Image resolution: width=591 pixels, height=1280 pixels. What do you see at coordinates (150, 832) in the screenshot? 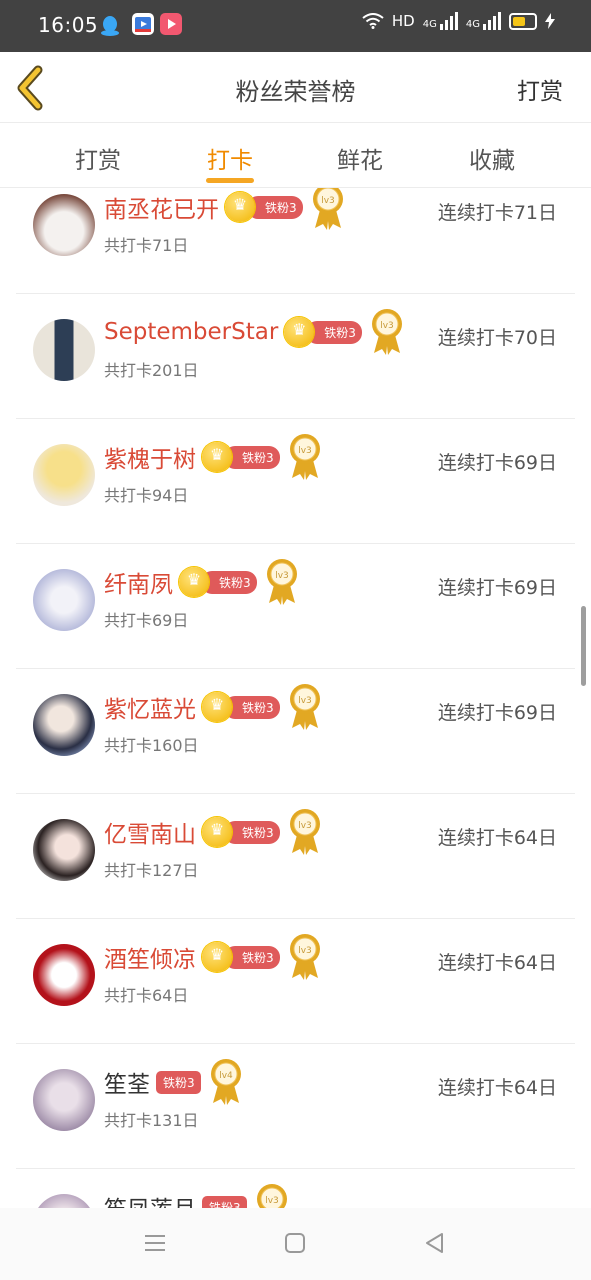
I see `user-name: 亿雪南山` at bounding box center [150, 832].